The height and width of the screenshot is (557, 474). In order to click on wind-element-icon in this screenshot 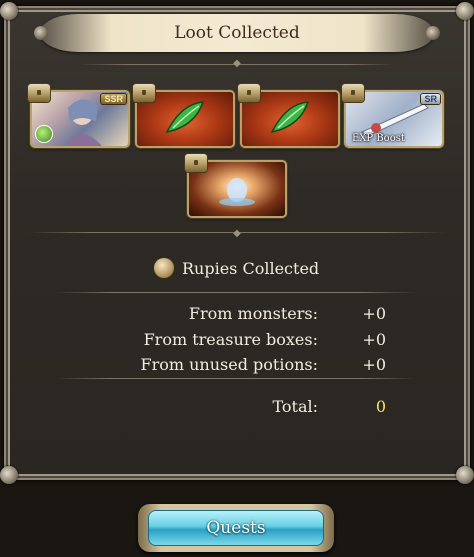, I will do `click(44, 134)`.